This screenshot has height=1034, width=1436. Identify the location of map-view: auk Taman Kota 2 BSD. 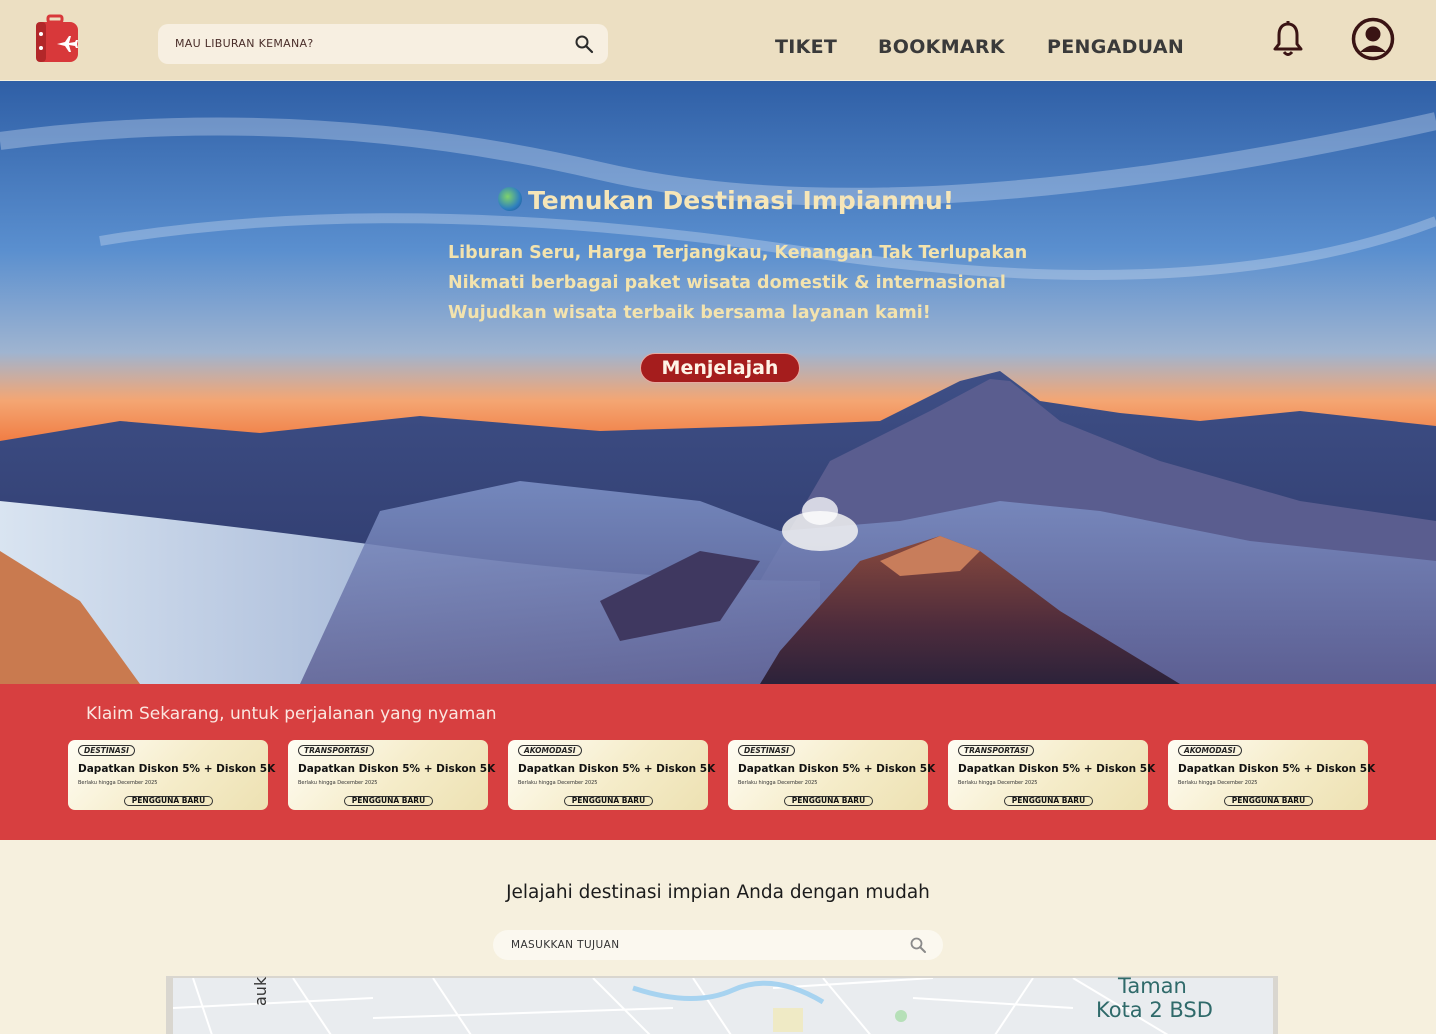
(722, 1005).